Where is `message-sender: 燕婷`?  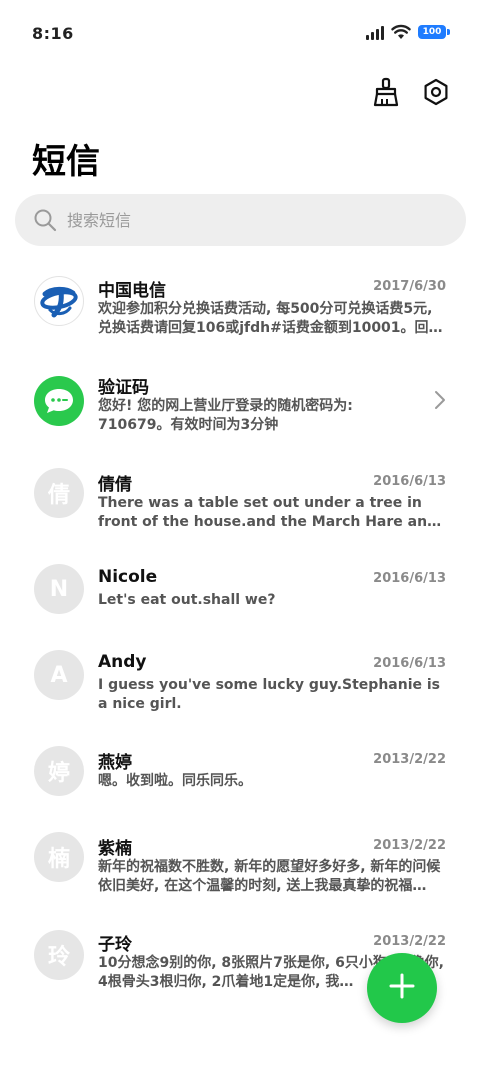 message-sender: 燕婷 is located at coordinates (115, 763).